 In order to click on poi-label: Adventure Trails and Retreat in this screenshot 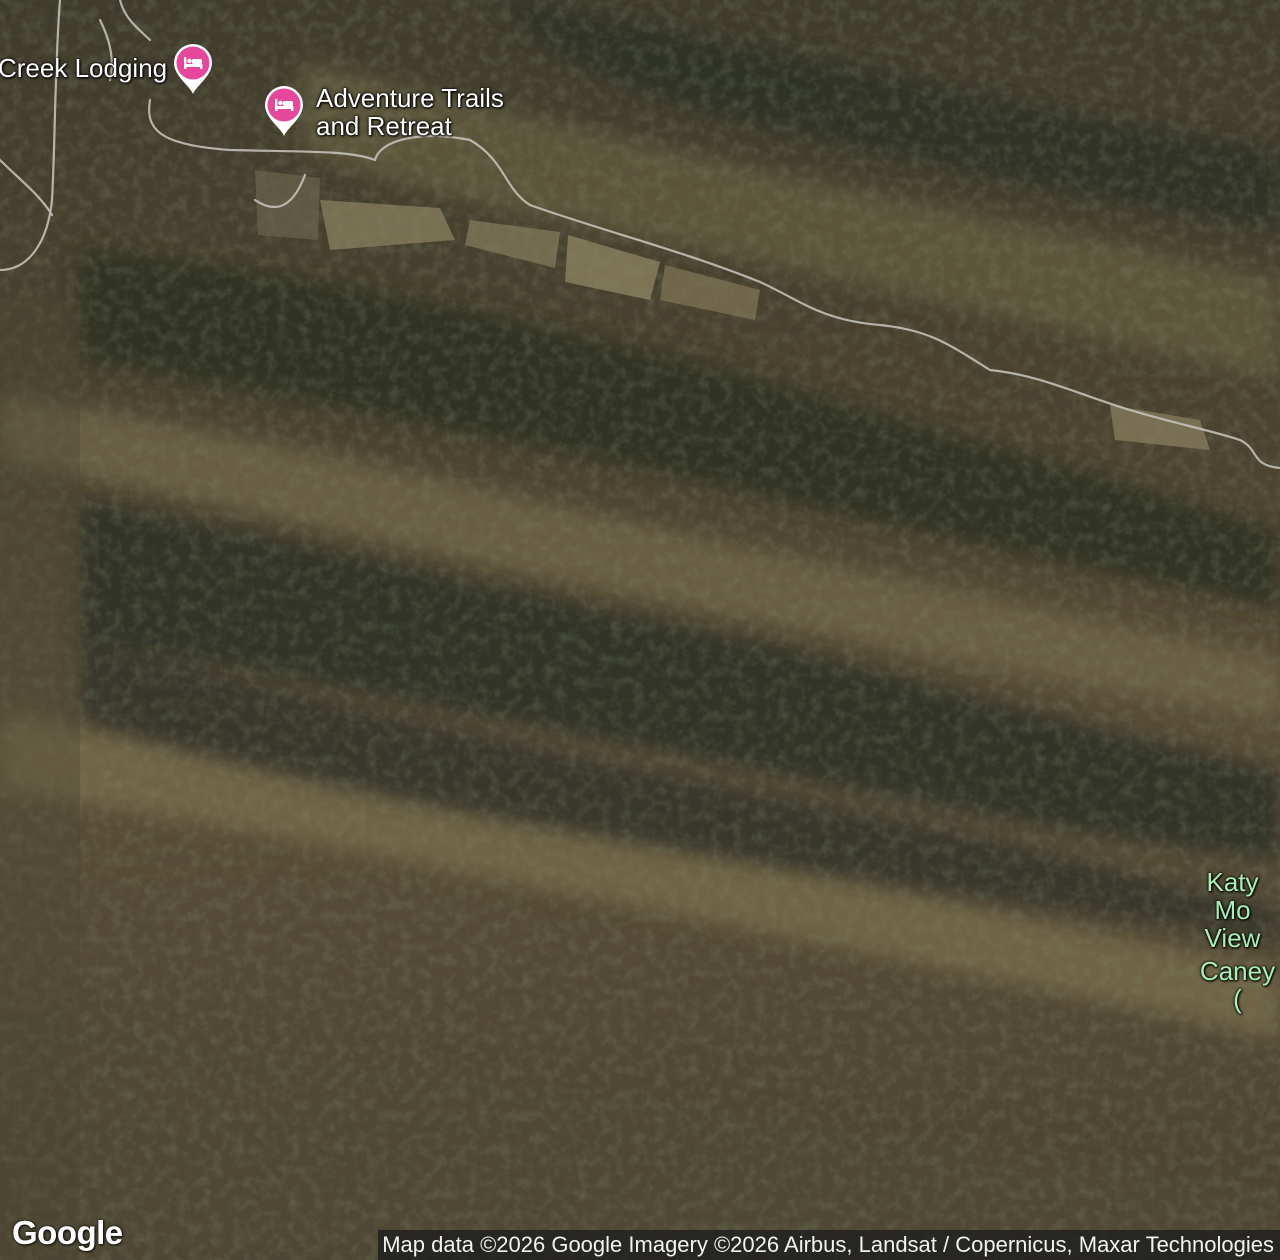, I will do `click(410, 112)`.